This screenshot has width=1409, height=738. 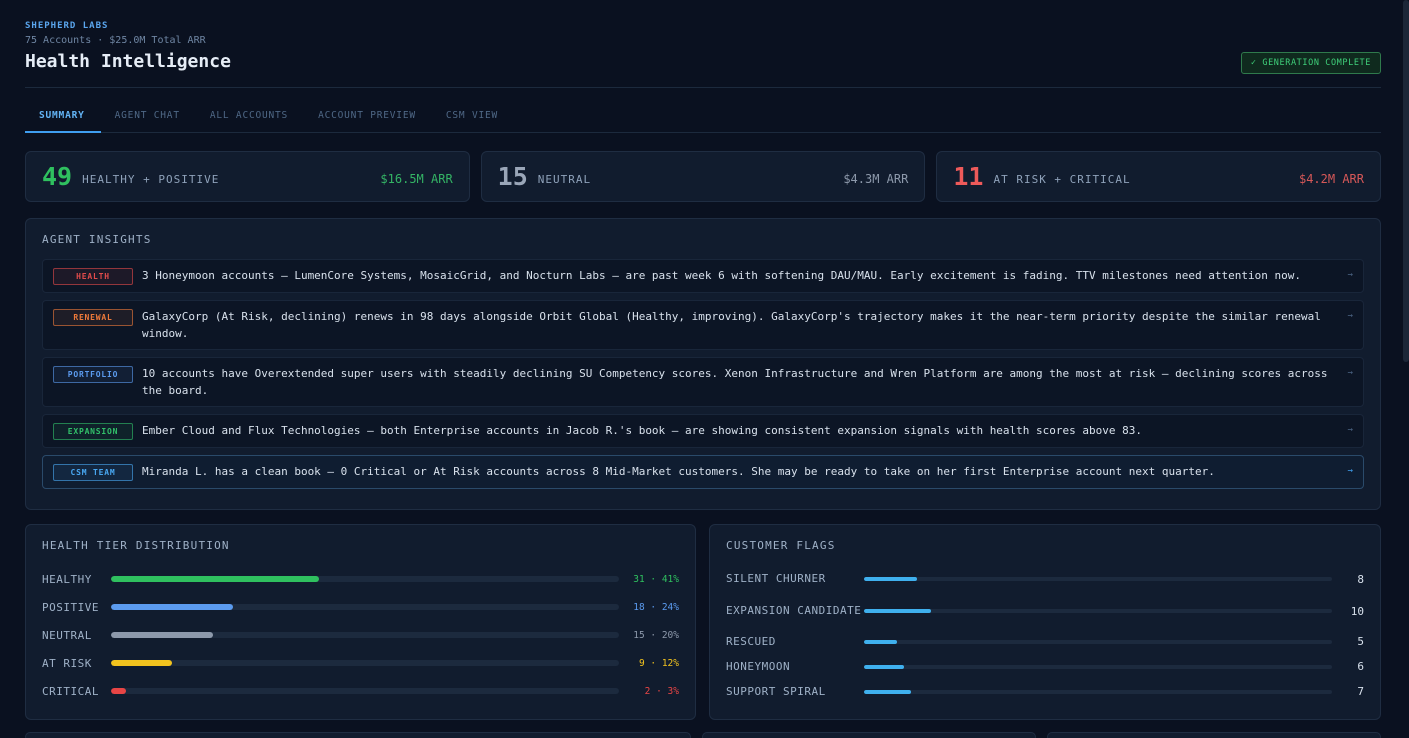 I want to click on tier-row: CRITICAL 2 · 3%, so click(x=360, y=691).